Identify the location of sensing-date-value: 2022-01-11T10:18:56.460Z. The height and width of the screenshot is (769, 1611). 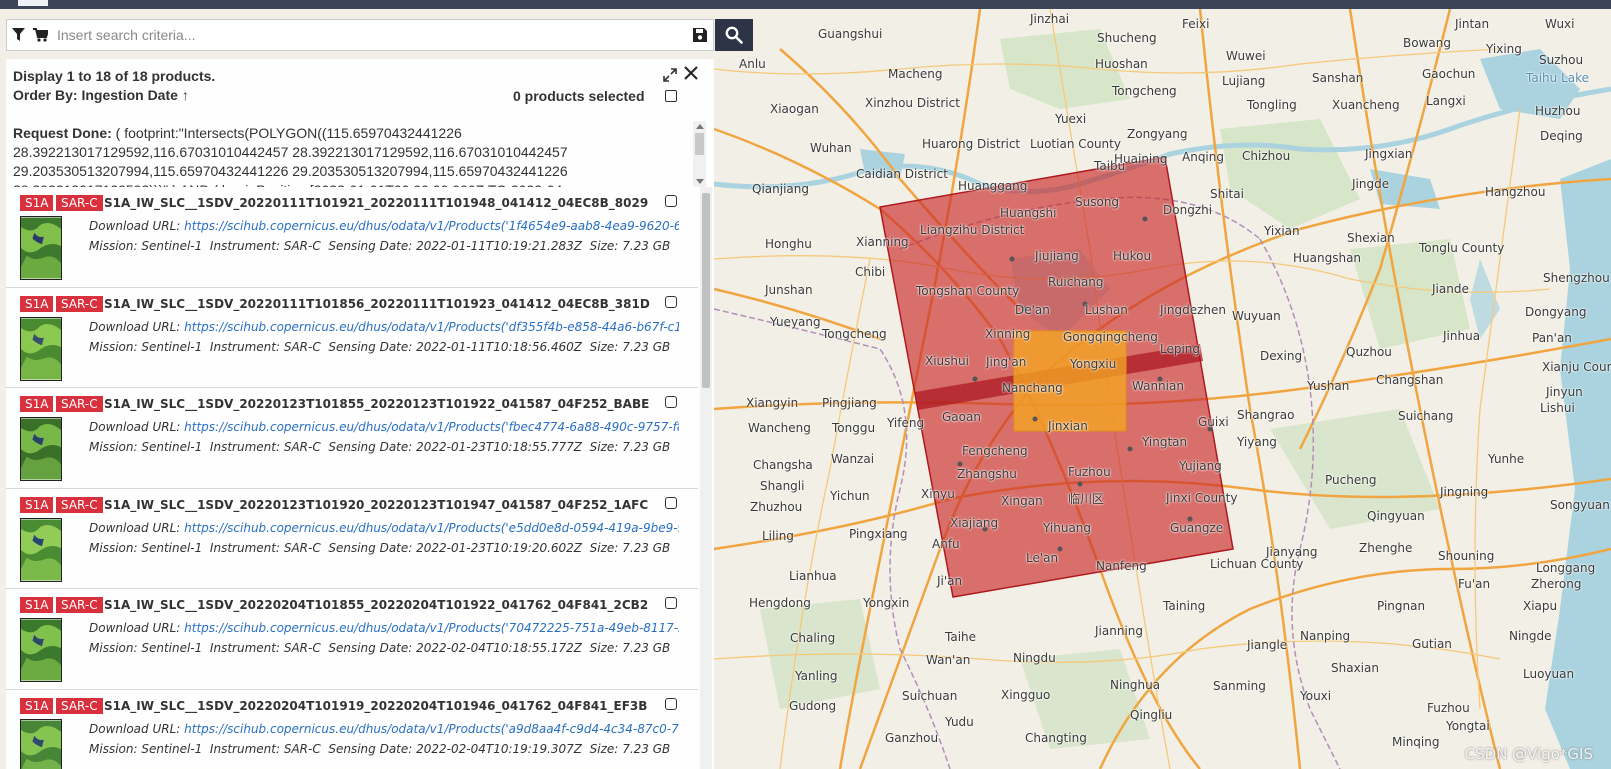
(499, 346).